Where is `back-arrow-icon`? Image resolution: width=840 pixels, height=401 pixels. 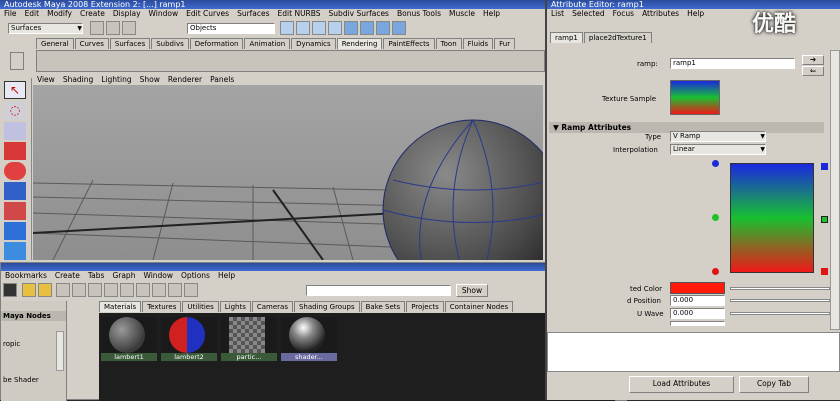
back-arrow-icon is located at coordinates (28, 290).